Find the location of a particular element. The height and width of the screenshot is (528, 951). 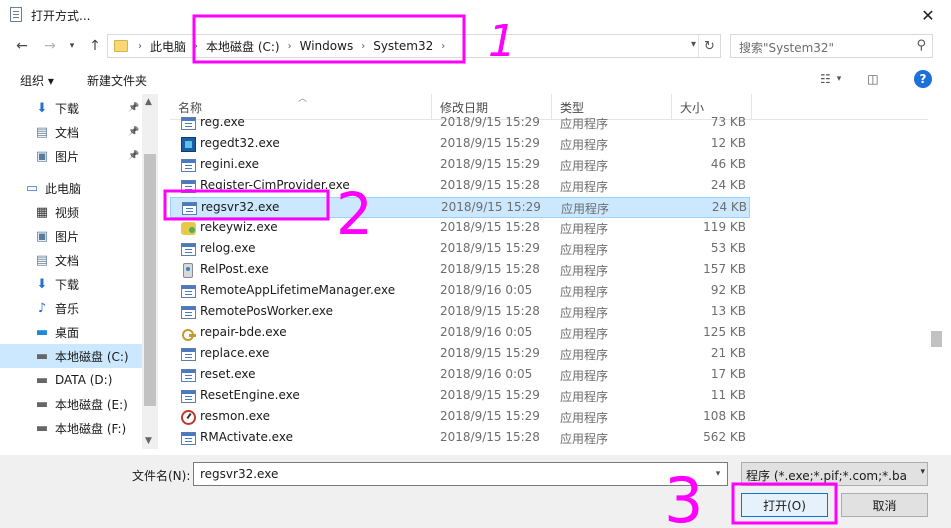

sidebar-item: ▣ 图片 📌 is located at coordinates (71, 156).